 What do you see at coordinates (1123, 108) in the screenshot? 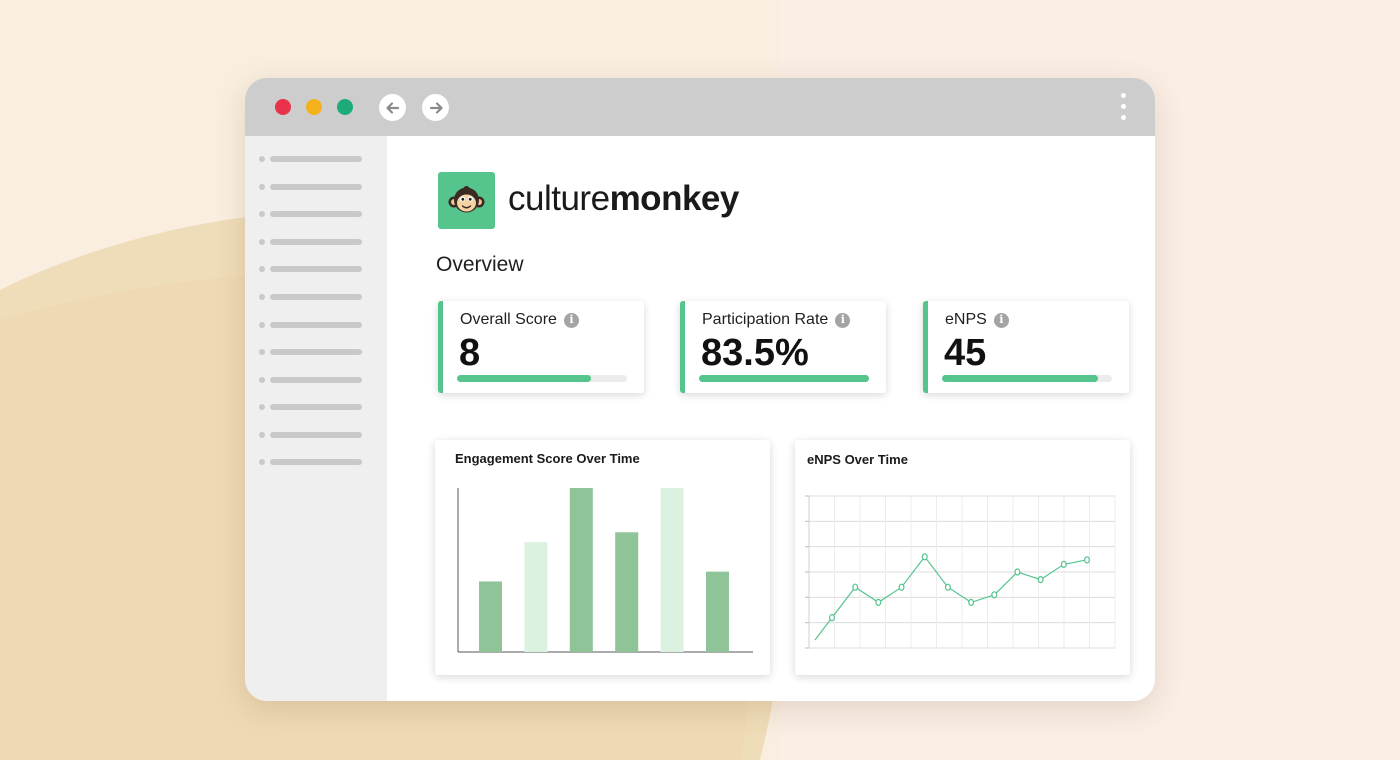
I see `kebab-menu-icon` at bounding box center [1123, 108].